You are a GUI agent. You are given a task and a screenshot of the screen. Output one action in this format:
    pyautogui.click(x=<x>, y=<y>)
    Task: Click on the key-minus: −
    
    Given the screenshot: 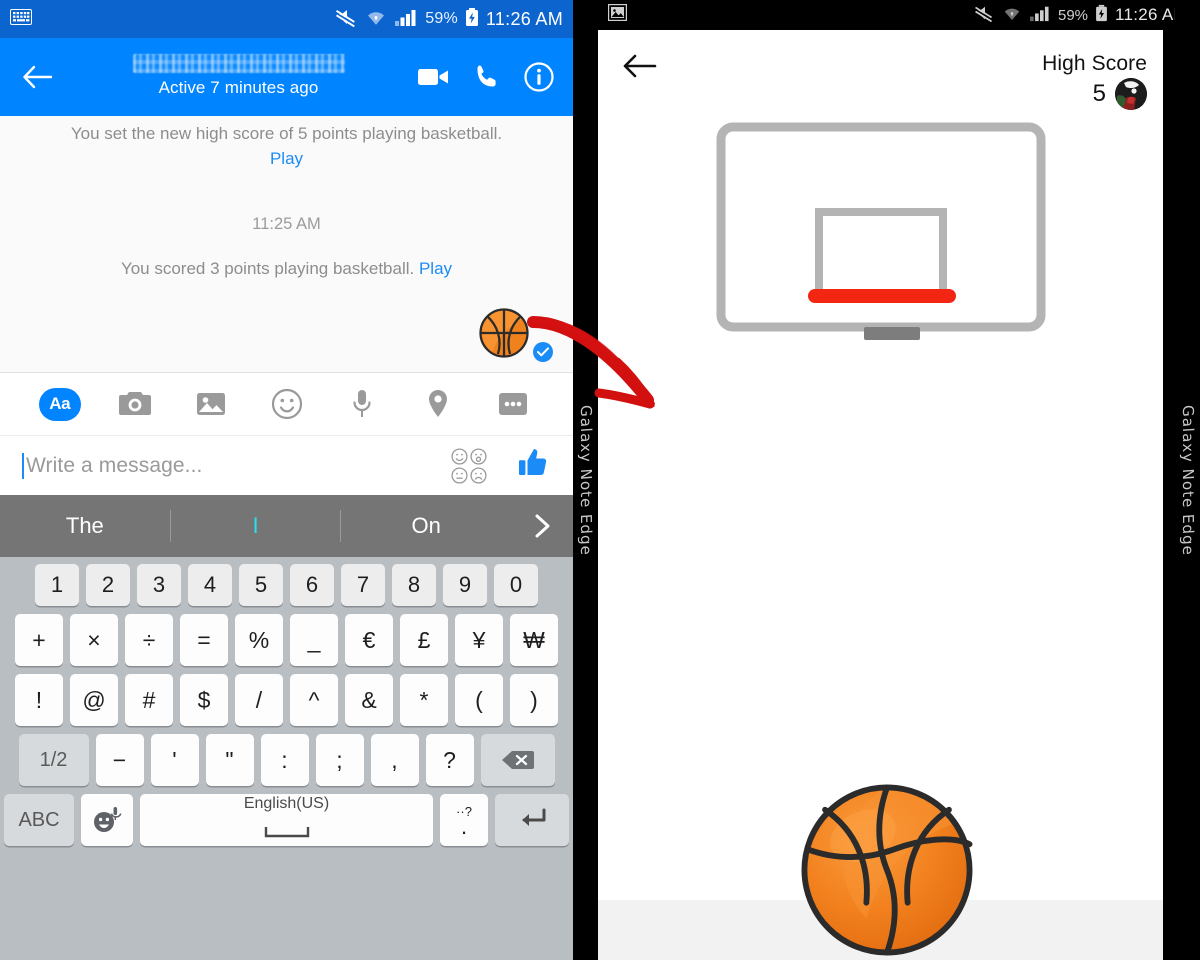 What is the action you would take?
    pyautogui.click(x=119, y=760)
    